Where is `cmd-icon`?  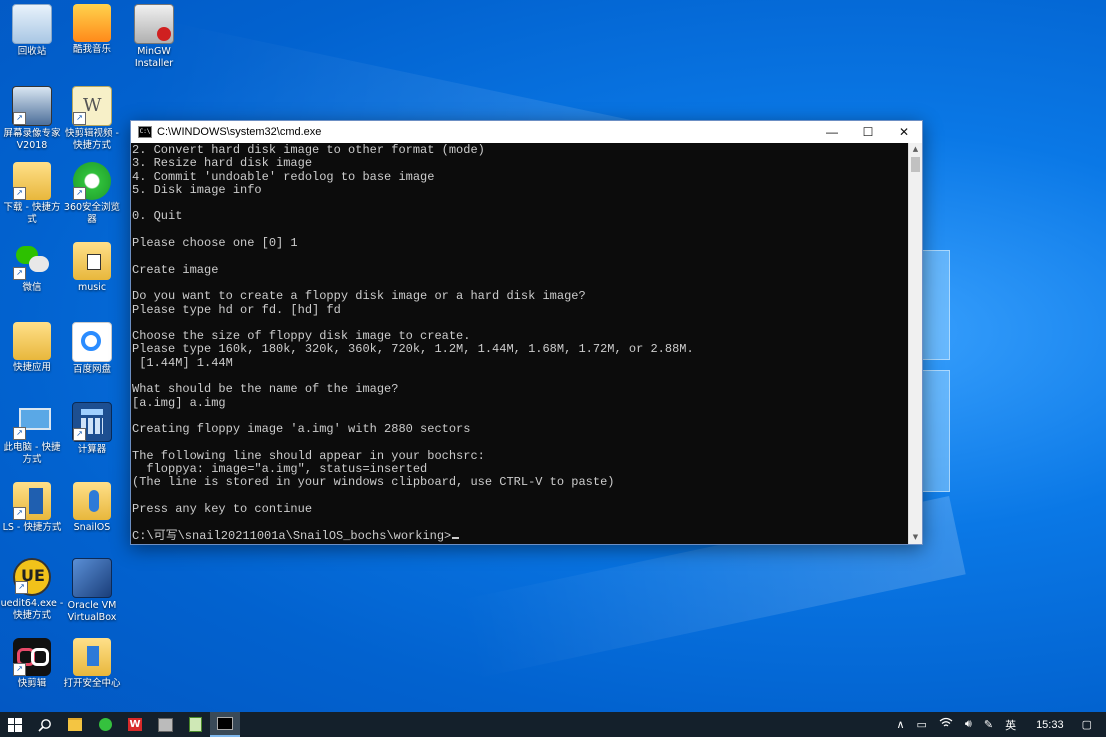
cmd-icon is located at coordinates (225, 723).